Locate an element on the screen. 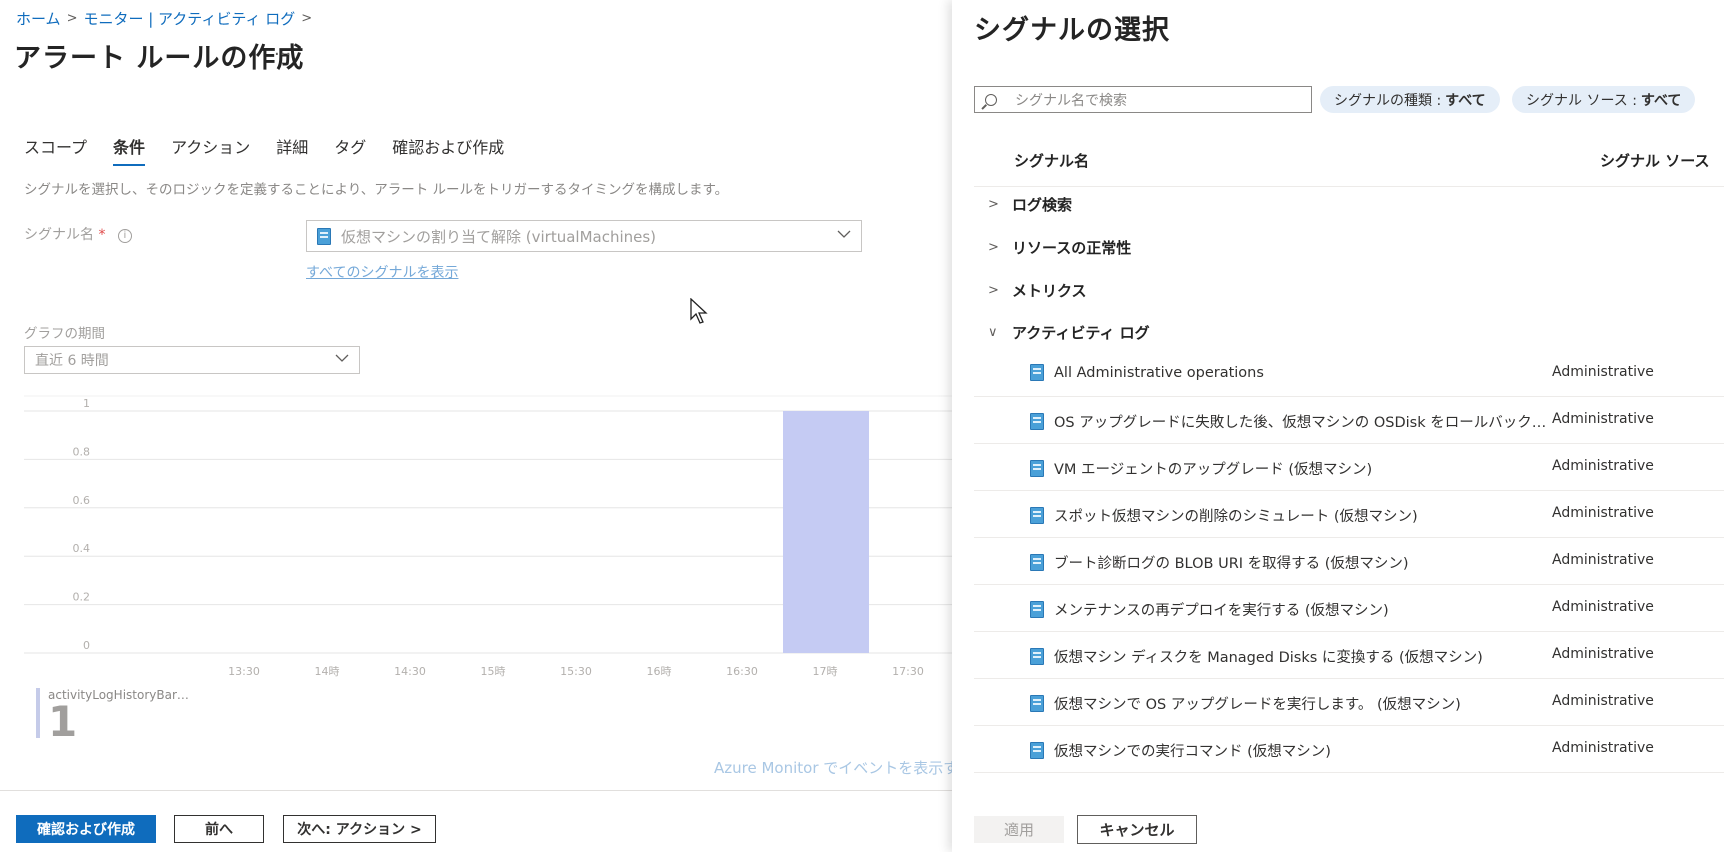 Image resolution: width=1724 pixels, height=852 pixels. column-header-signal-name: シグナル名 is located at coordinates (1051, 160).